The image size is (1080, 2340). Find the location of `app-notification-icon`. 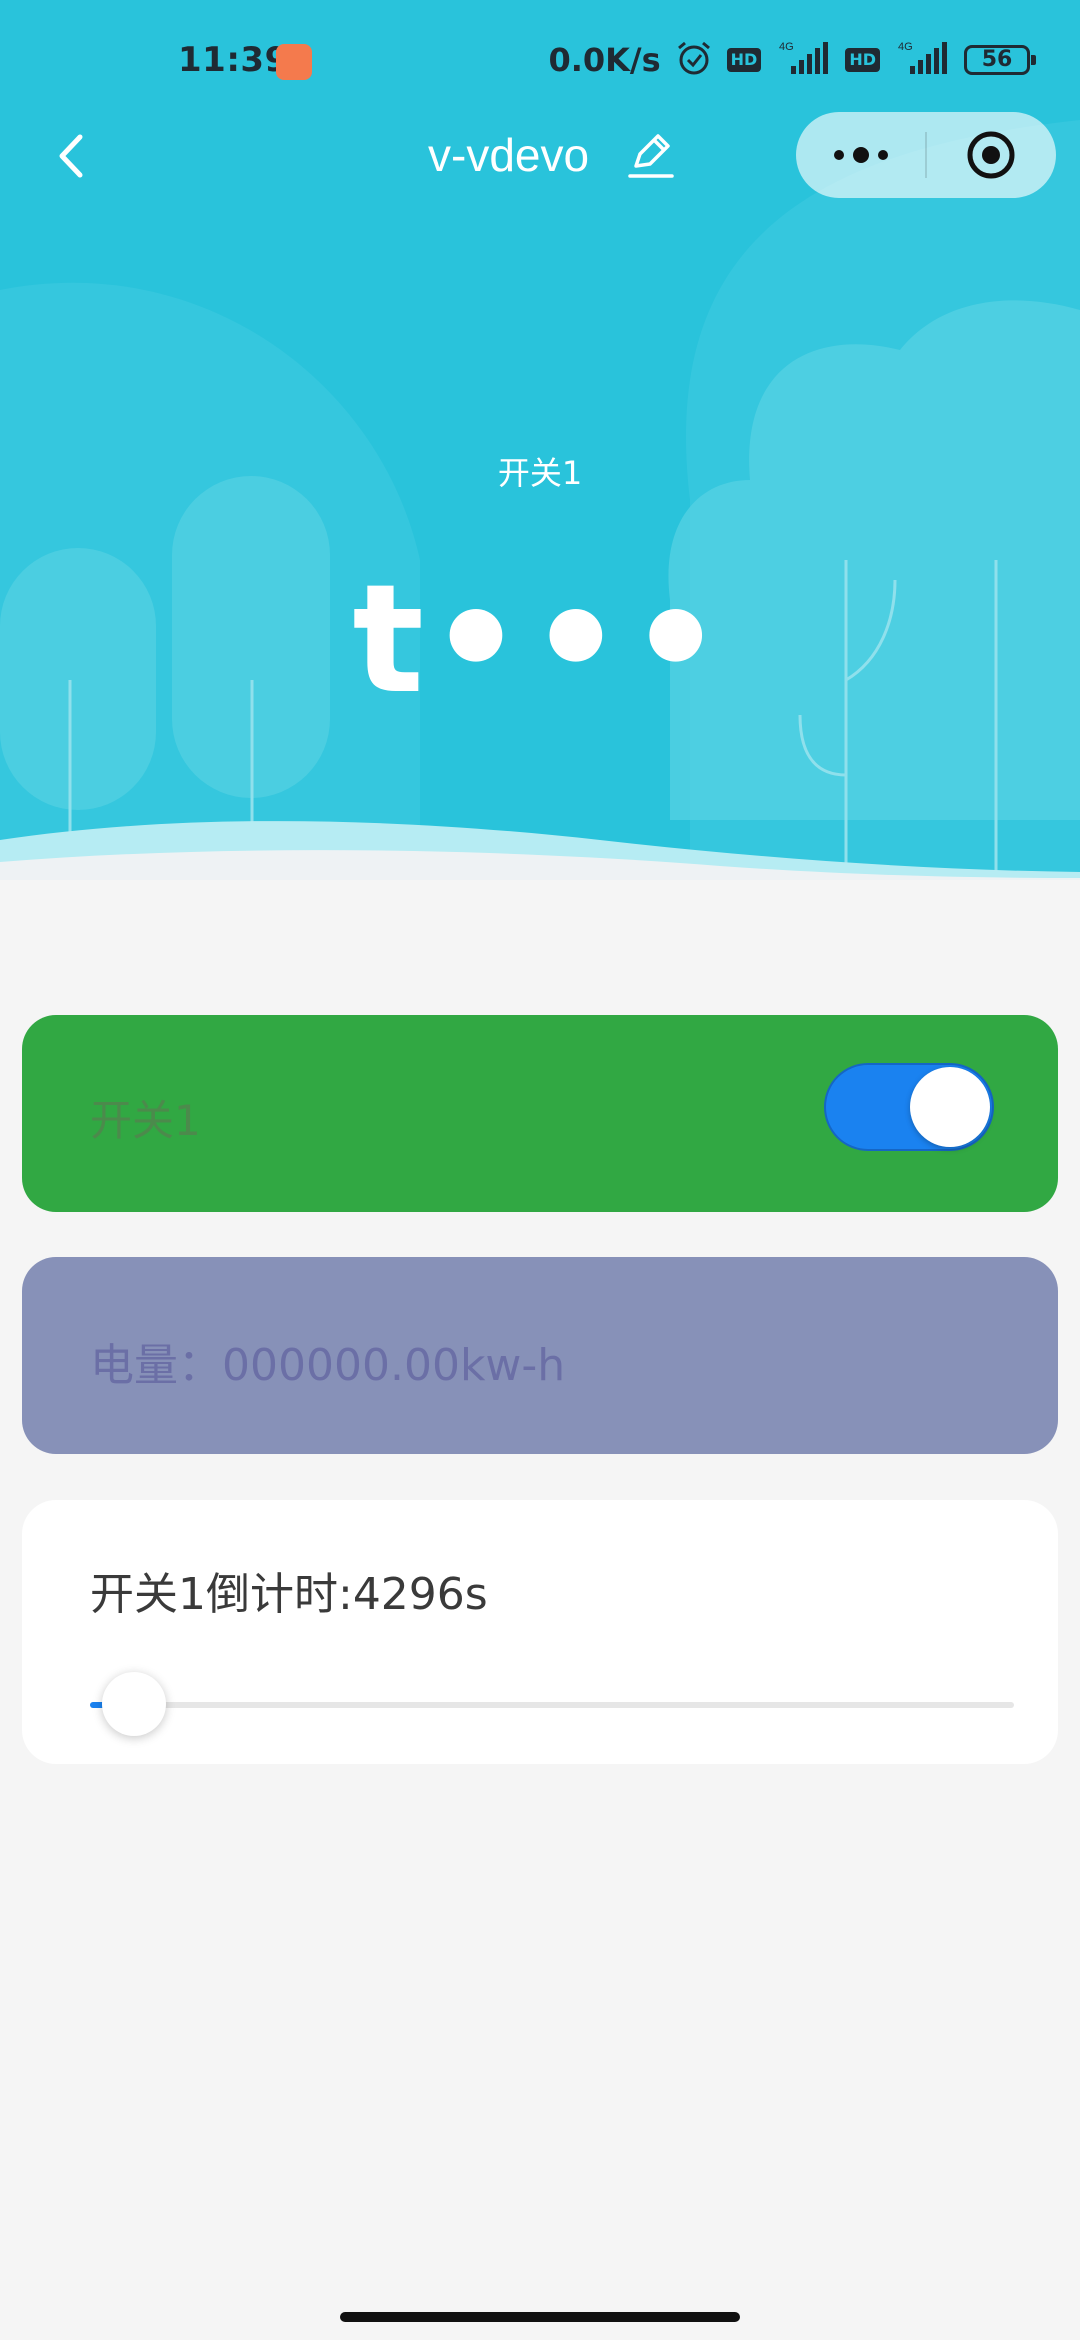

app-notification-icon is located at coordinates (294, 62).